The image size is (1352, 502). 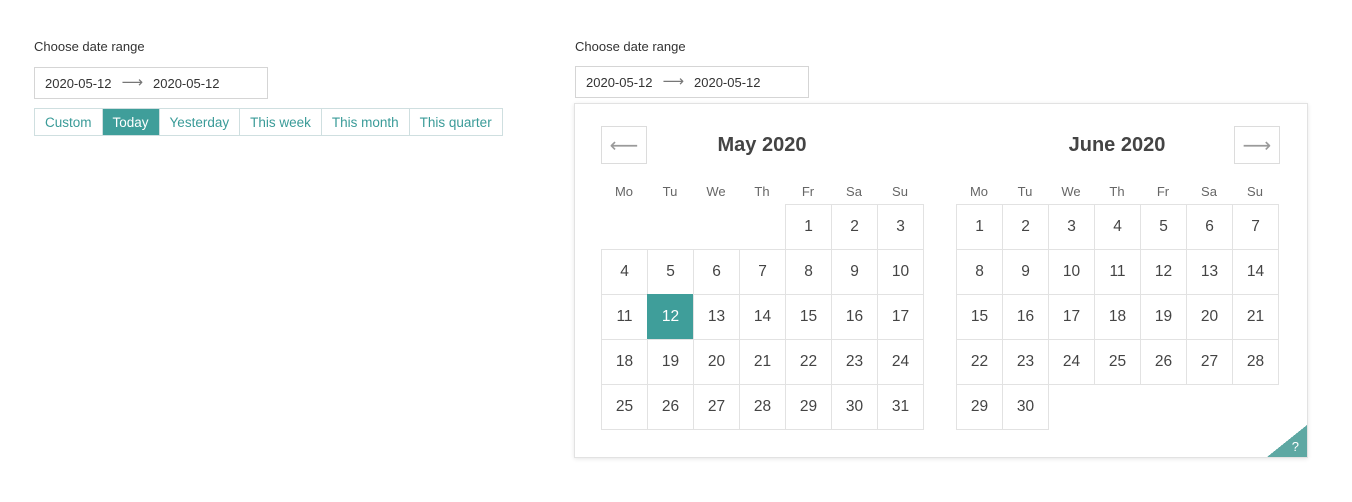 I want to click on help-button: ?, so click(x=1287, y=441).